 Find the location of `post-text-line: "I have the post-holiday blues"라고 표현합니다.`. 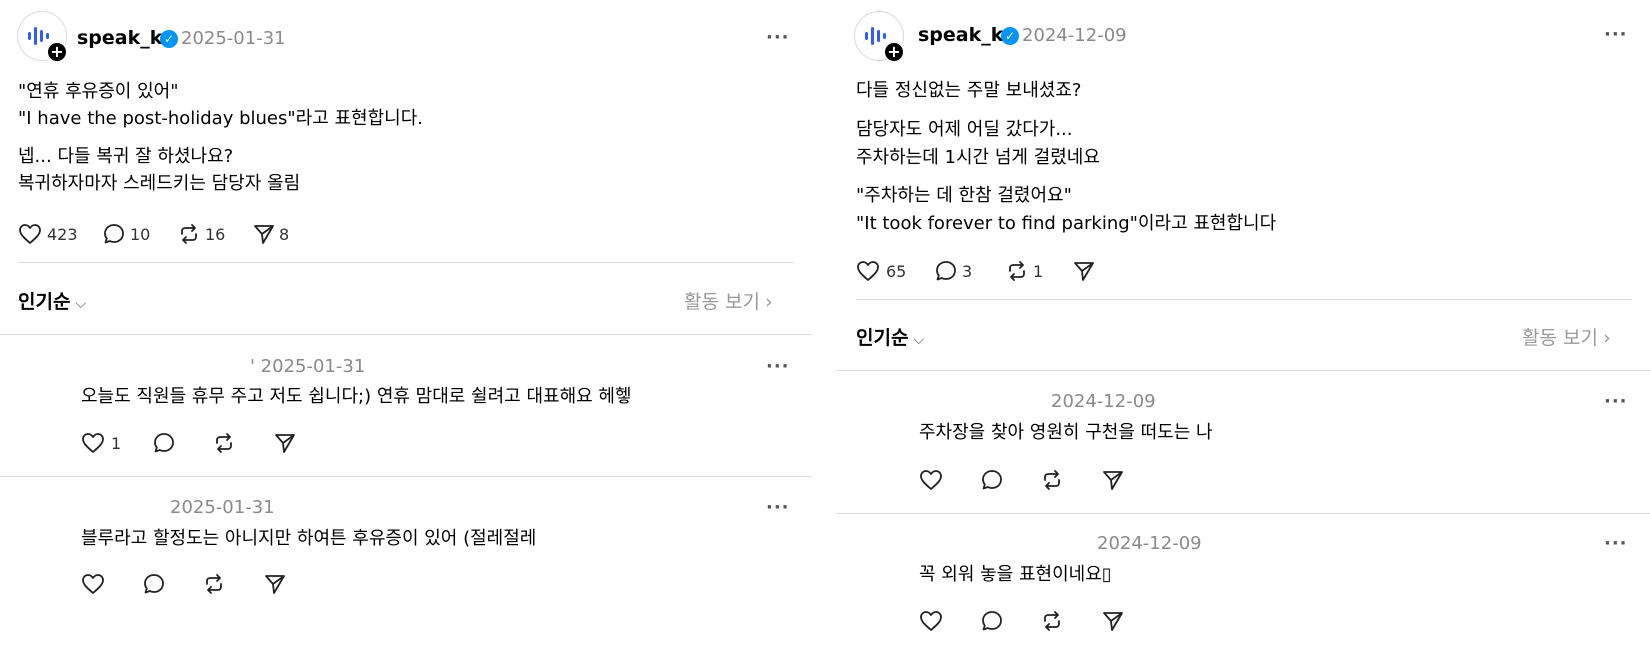

post-text-line: "I have the post-holiday blues"라고 표현합니다. is located at coordinates (221, 118).